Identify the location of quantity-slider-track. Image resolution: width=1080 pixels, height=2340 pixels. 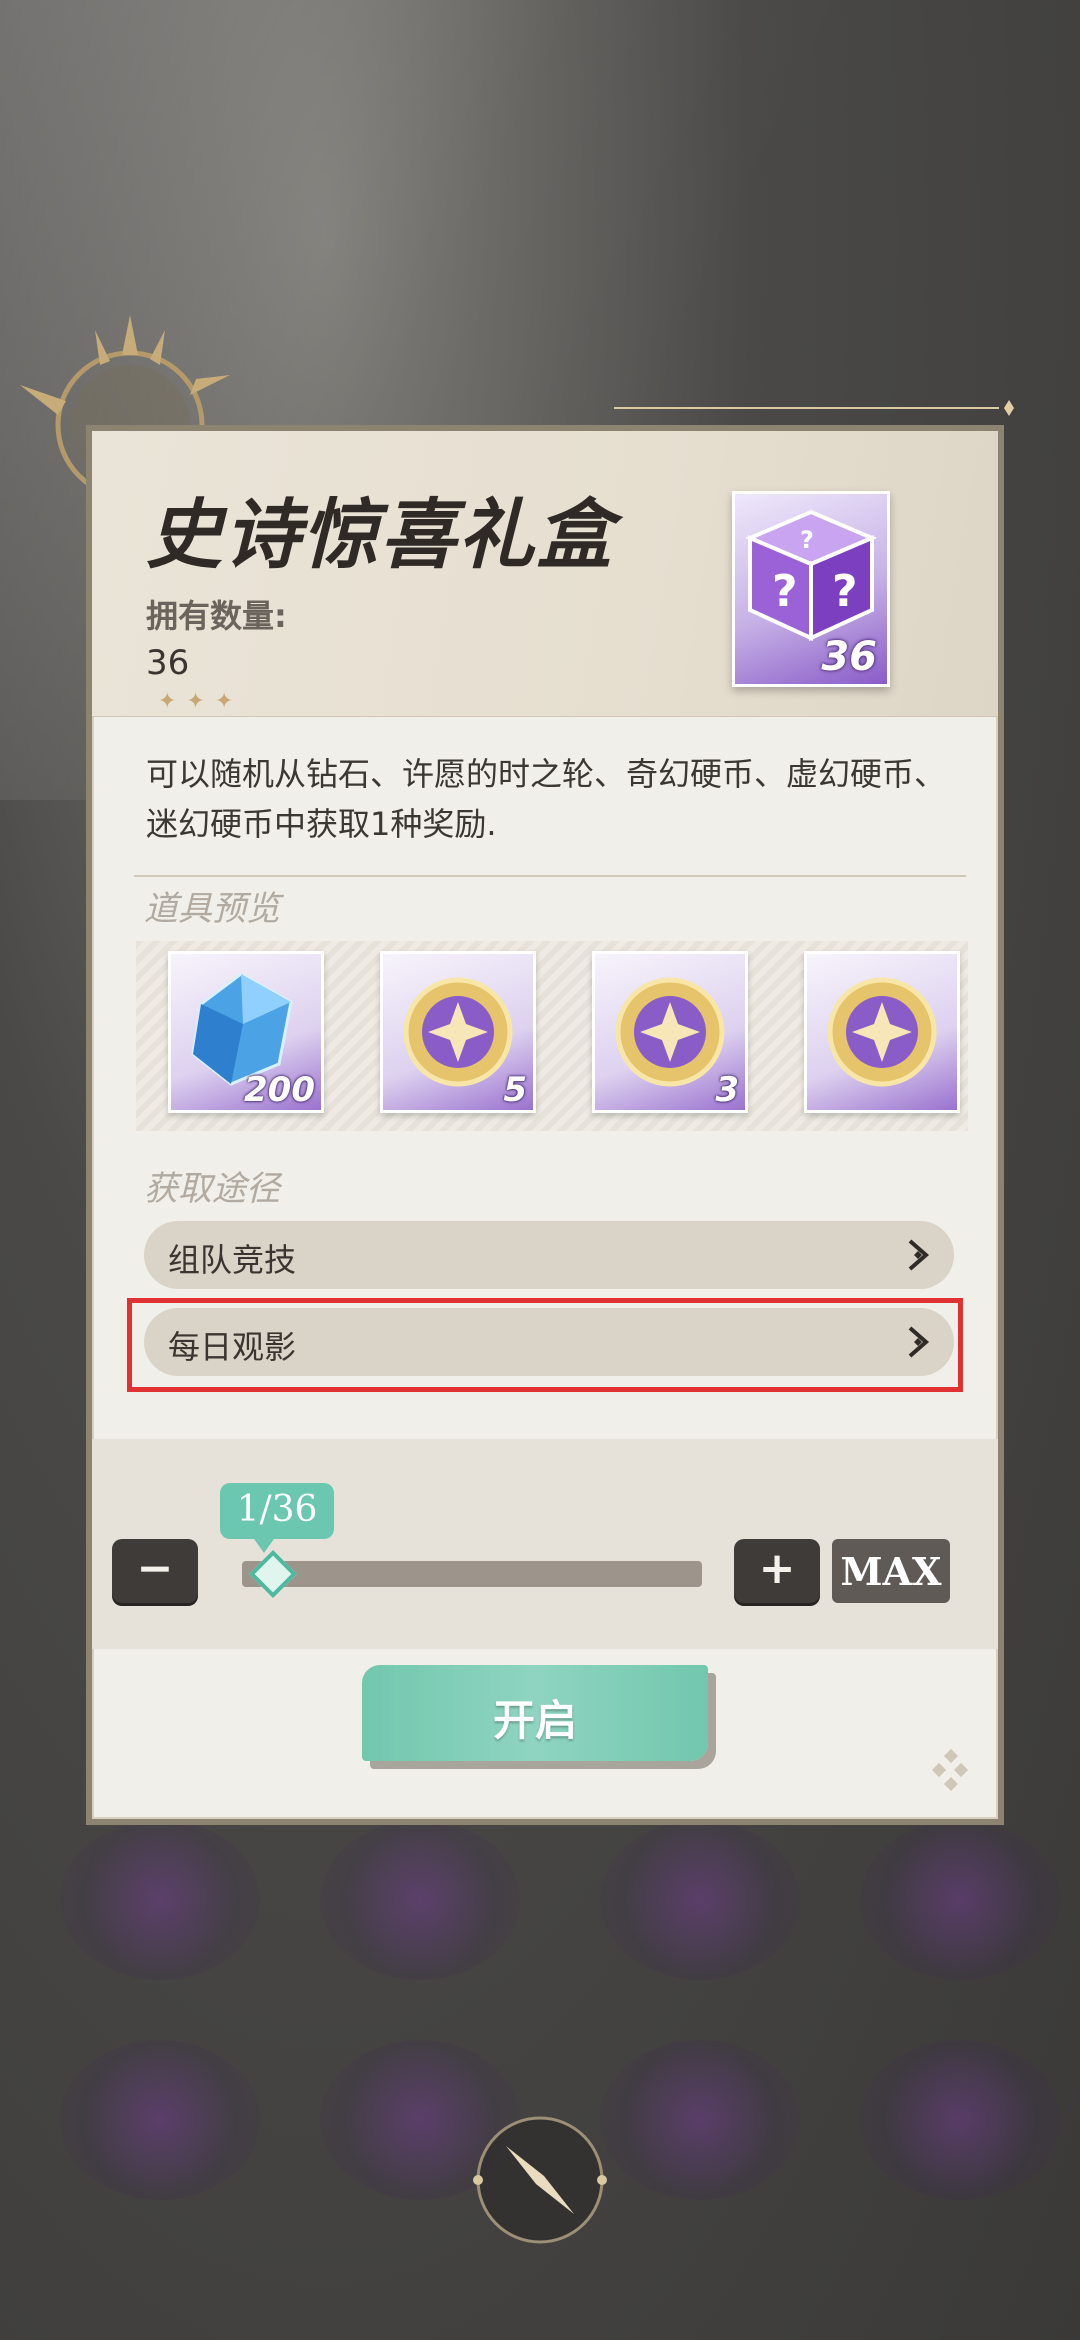
(472, 1574).